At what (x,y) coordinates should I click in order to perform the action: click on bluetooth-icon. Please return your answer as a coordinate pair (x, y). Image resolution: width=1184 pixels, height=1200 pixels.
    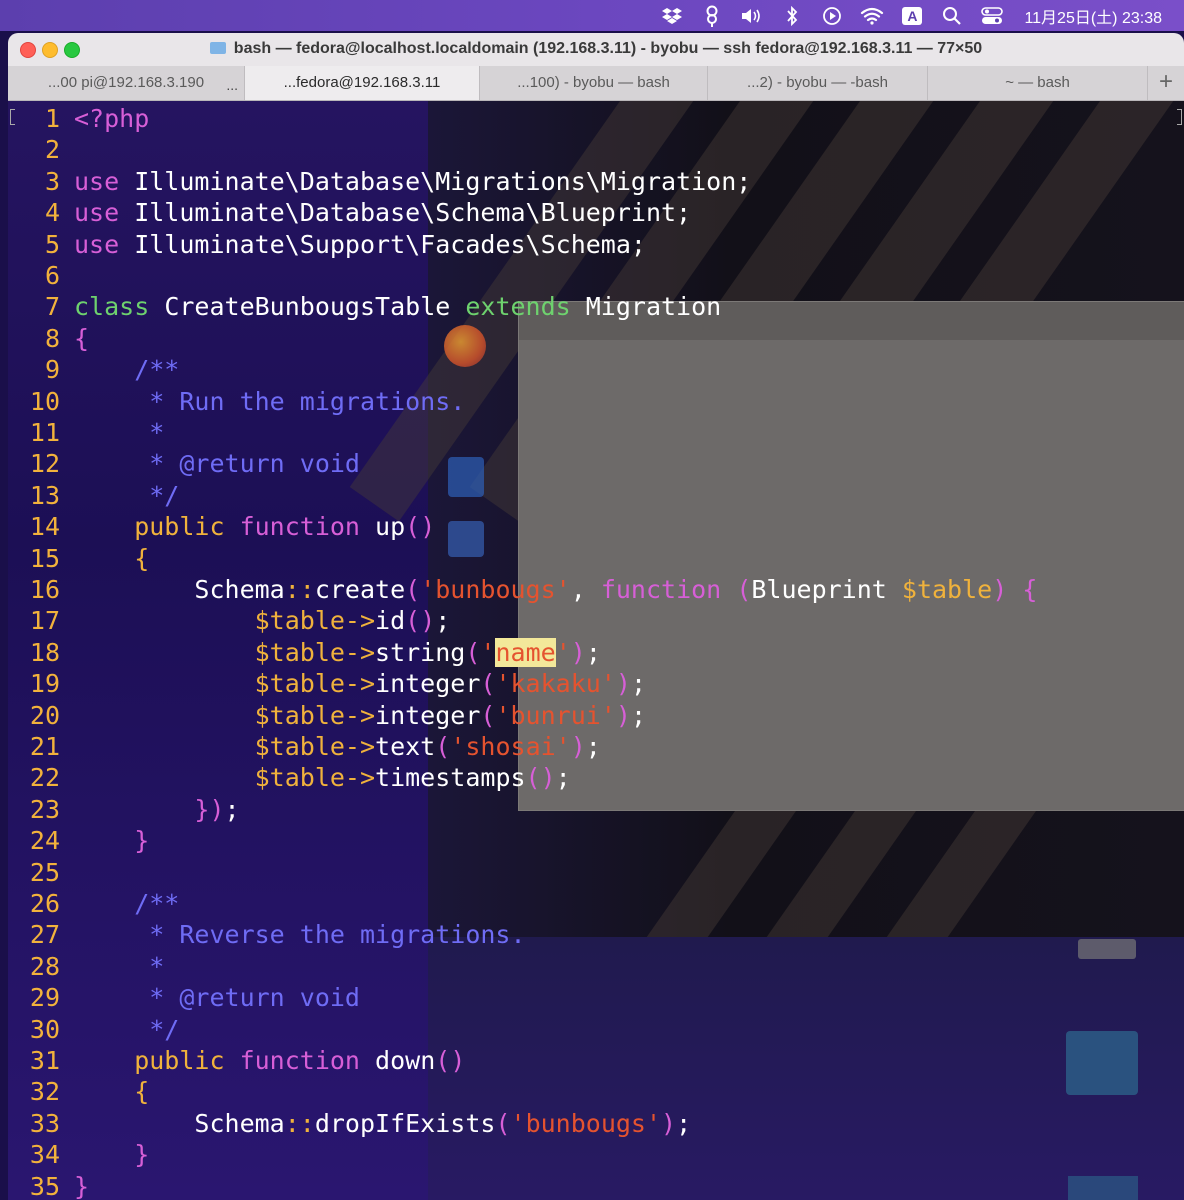
    Looking at the image, I should click on (792, 15).